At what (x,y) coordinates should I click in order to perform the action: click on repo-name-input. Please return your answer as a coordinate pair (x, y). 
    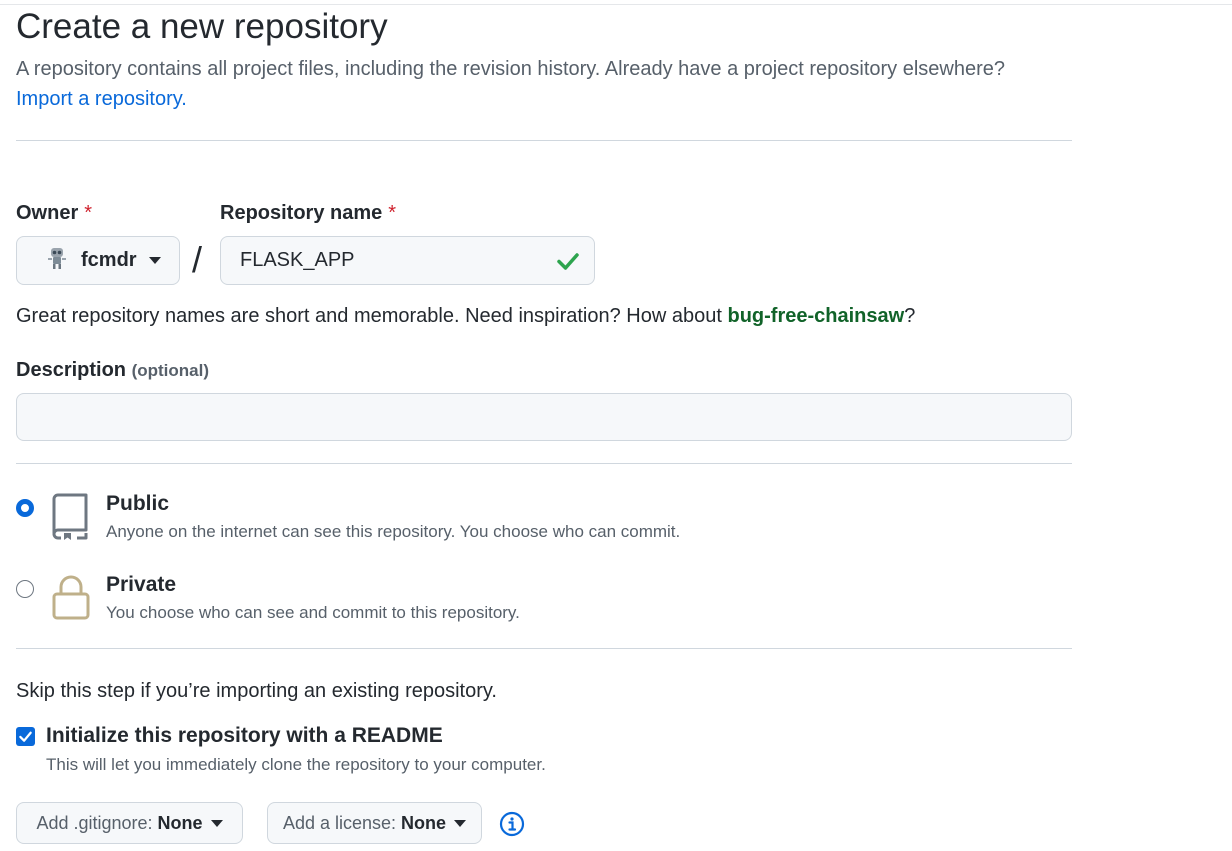
    Looking at the image, I should click on (407, 260).